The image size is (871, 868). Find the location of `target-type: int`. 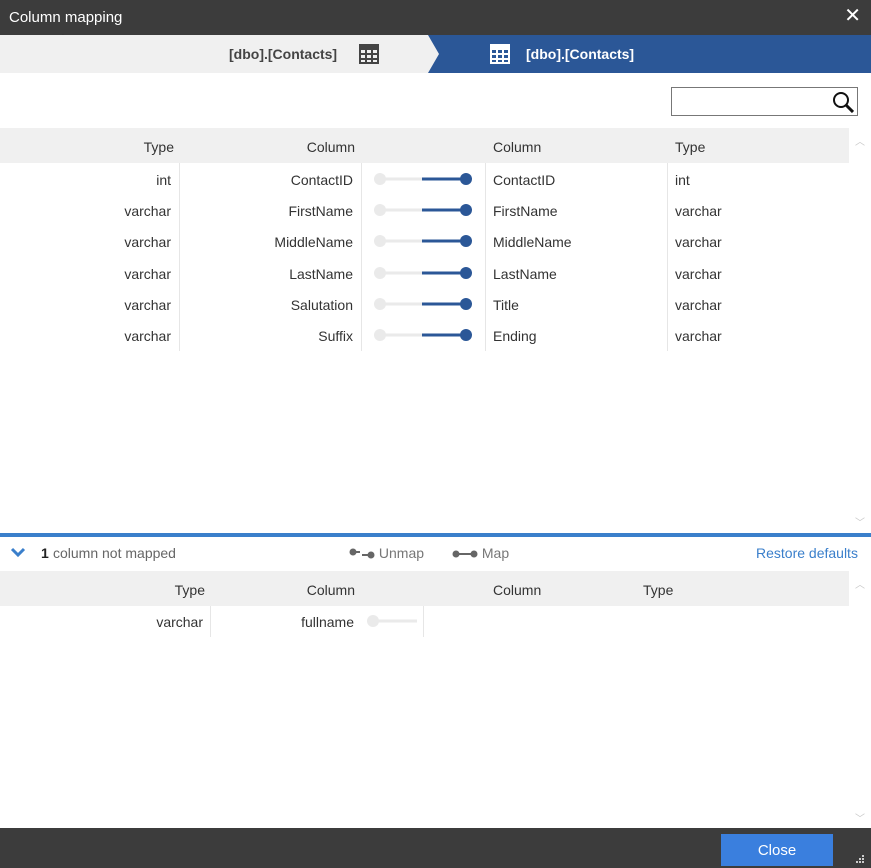

target-type: int is located at coordinates (682, 180).